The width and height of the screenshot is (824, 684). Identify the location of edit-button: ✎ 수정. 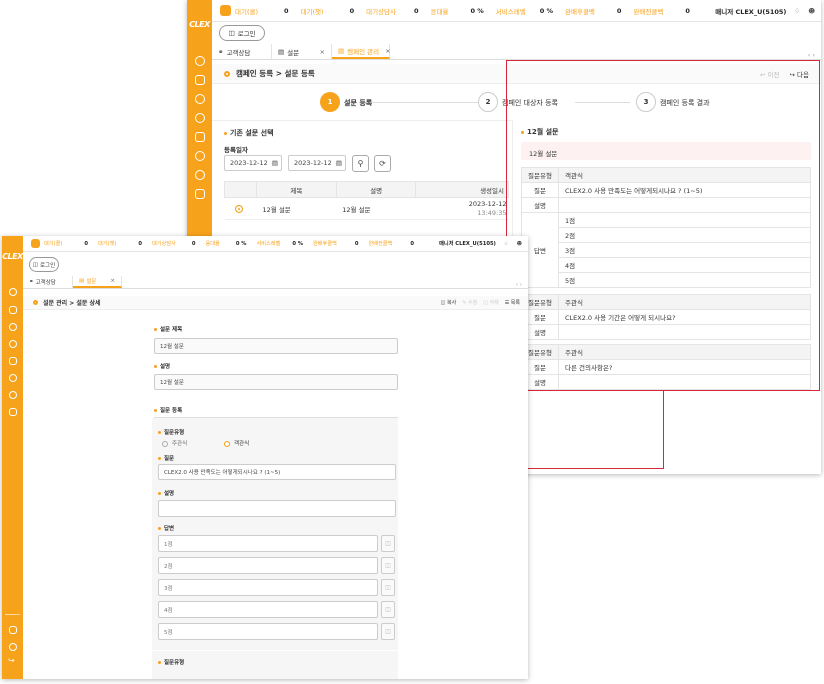
(469, 302).